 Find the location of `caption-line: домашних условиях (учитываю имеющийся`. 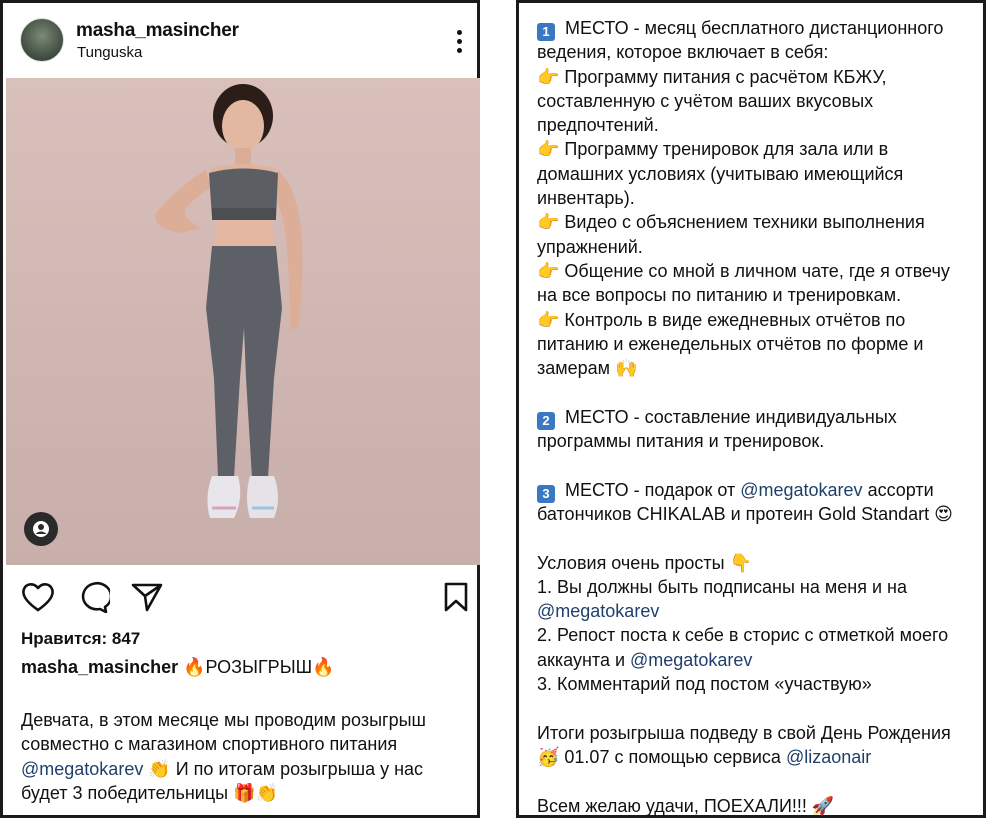

caption-line: домашних условиях (учитываю имеющийся is located at coordinates (761, 174).